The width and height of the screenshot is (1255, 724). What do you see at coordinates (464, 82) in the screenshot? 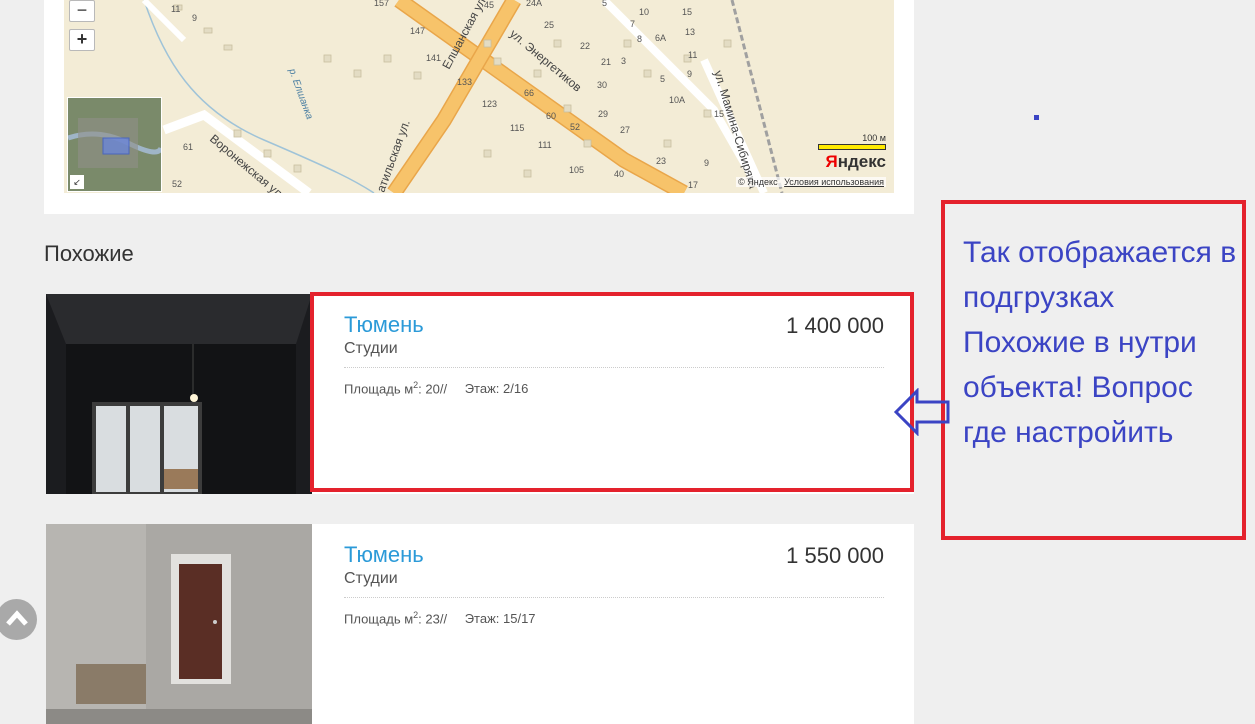
I see `svg-text: 133` at bounding box center [464, 82].